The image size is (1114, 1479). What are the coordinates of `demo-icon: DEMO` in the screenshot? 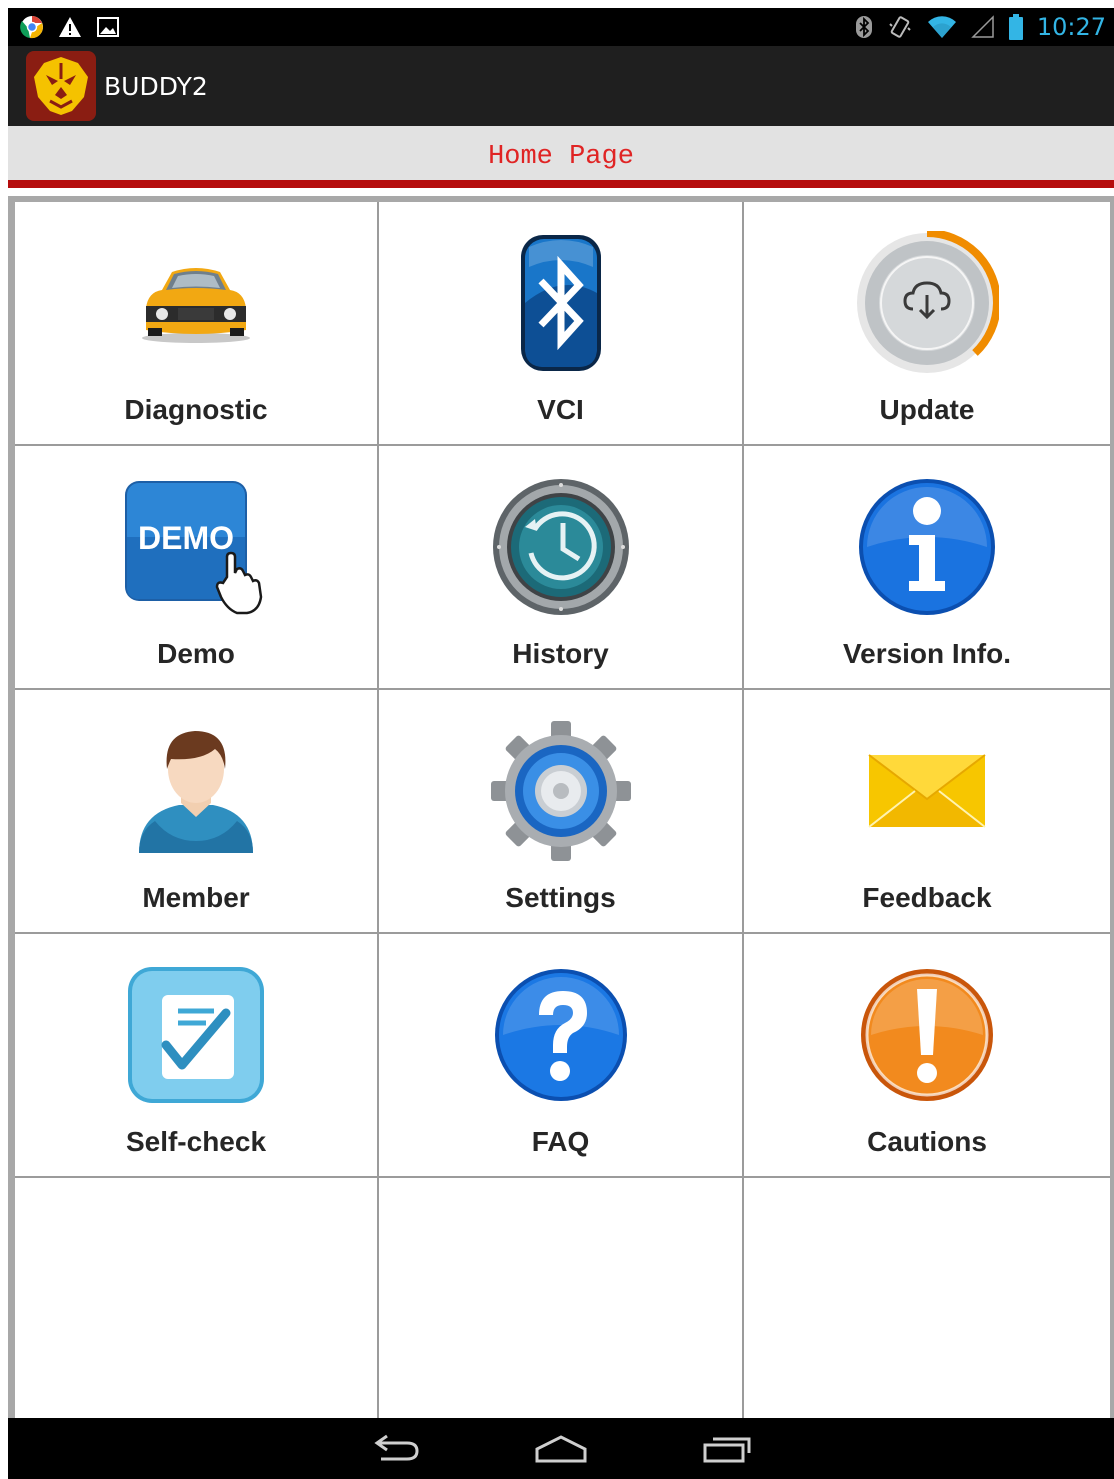 It's located at (196, 547).